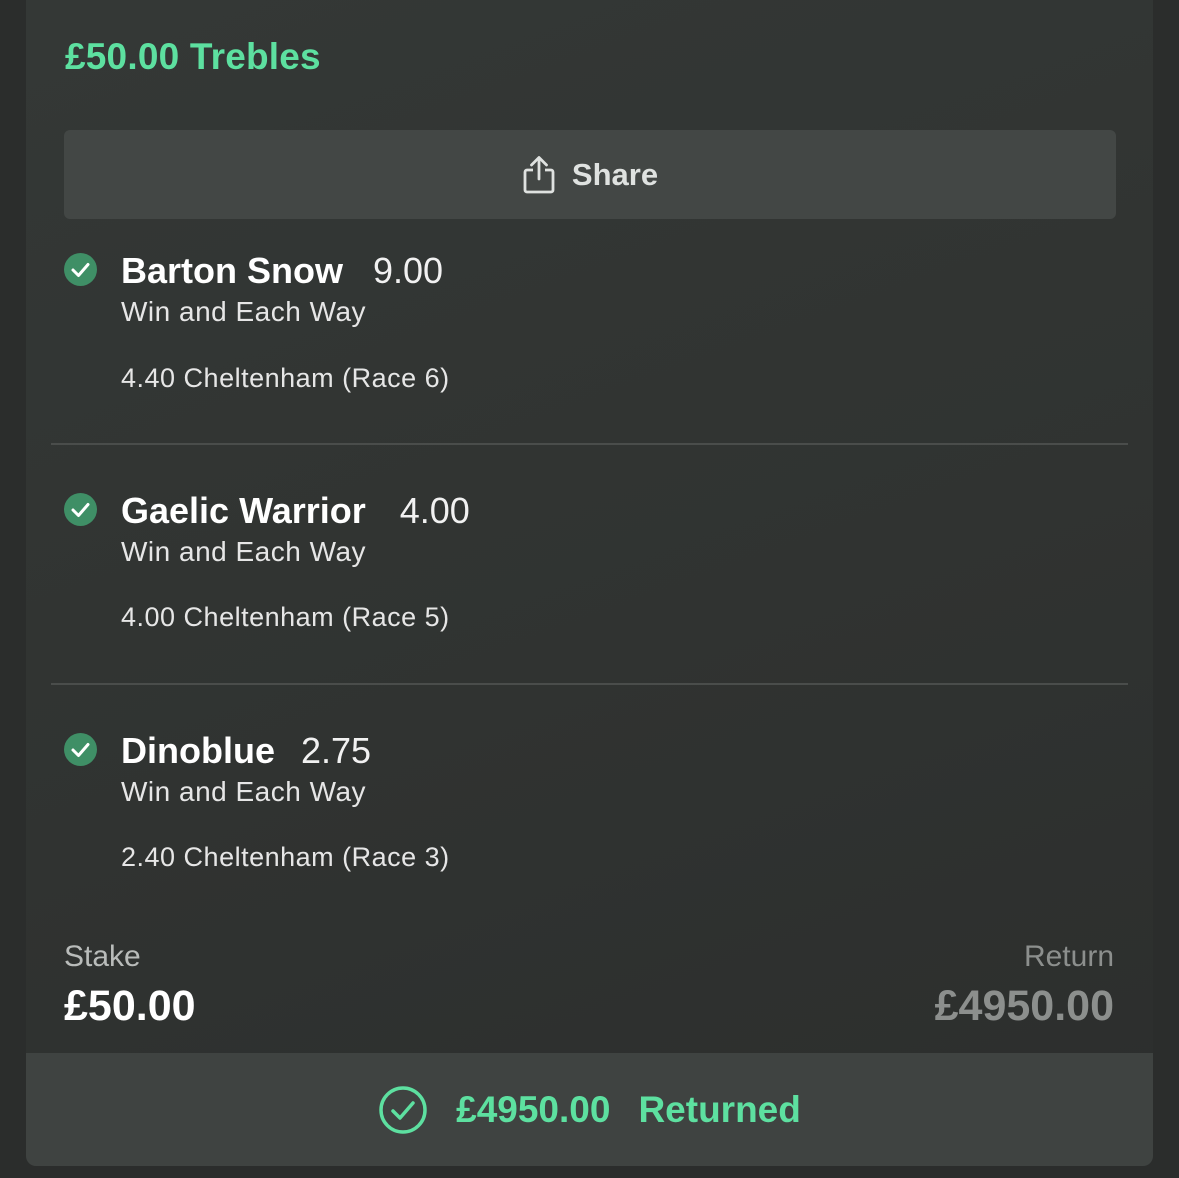  I want to click on share-button: Share, so click(590, 174).